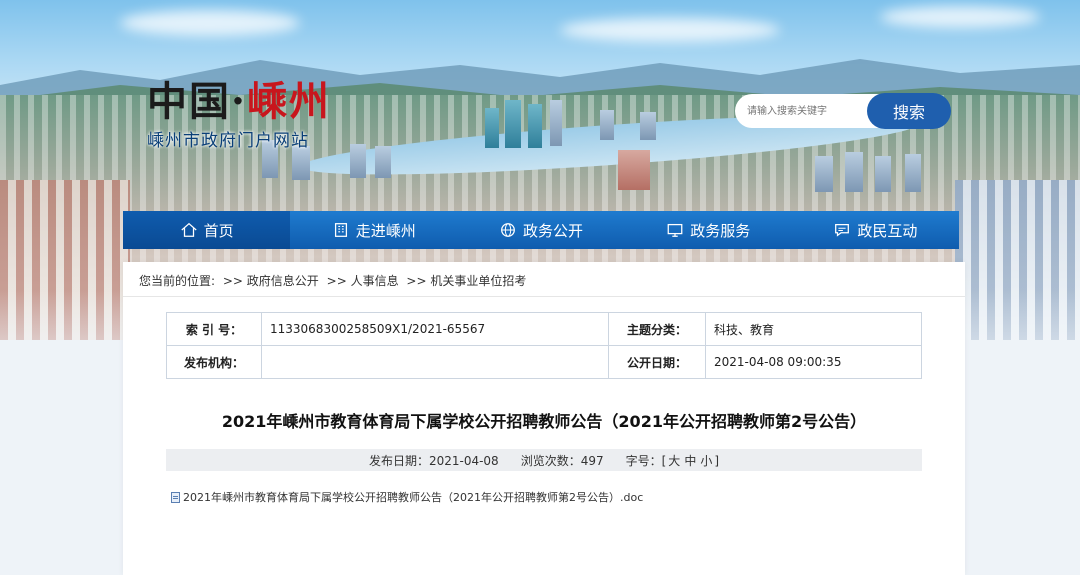 The width and height of the screenshot is (1080, 575). I want to click on nav-item-government-services: 政务服务, so click(708, 230).